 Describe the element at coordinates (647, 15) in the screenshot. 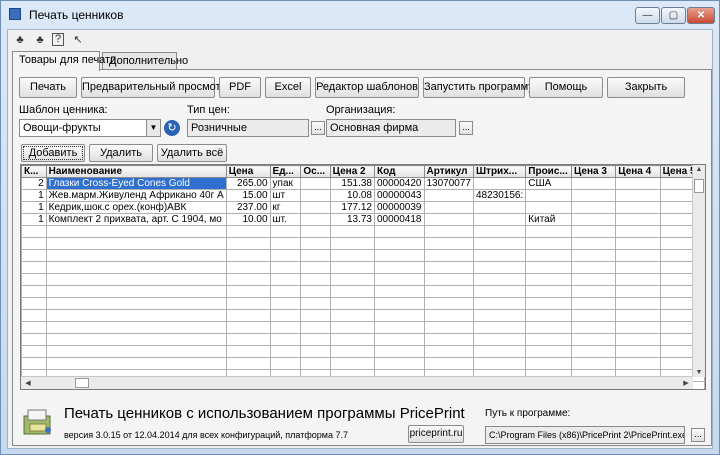

I see `minimize-button: —` at that location.